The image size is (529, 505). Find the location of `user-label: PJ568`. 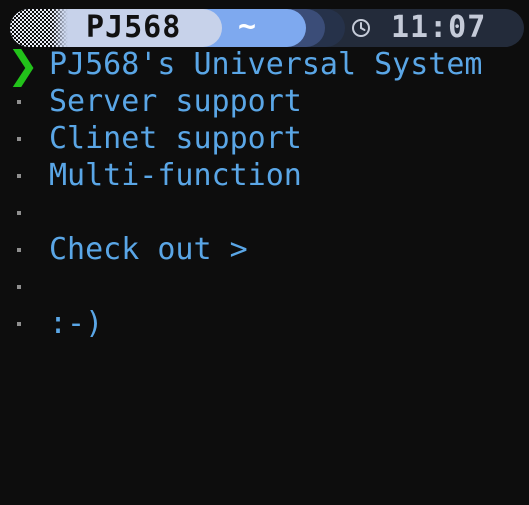

user-label: PJ568 is located at coordinates (134, 27).